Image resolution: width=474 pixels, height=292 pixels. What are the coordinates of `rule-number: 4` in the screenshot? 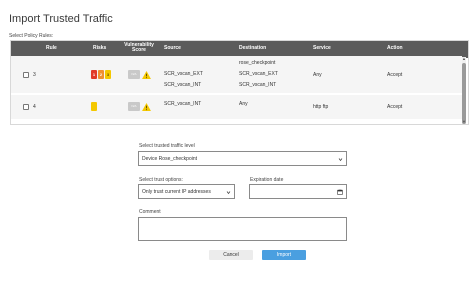 It's located at (34, 107).